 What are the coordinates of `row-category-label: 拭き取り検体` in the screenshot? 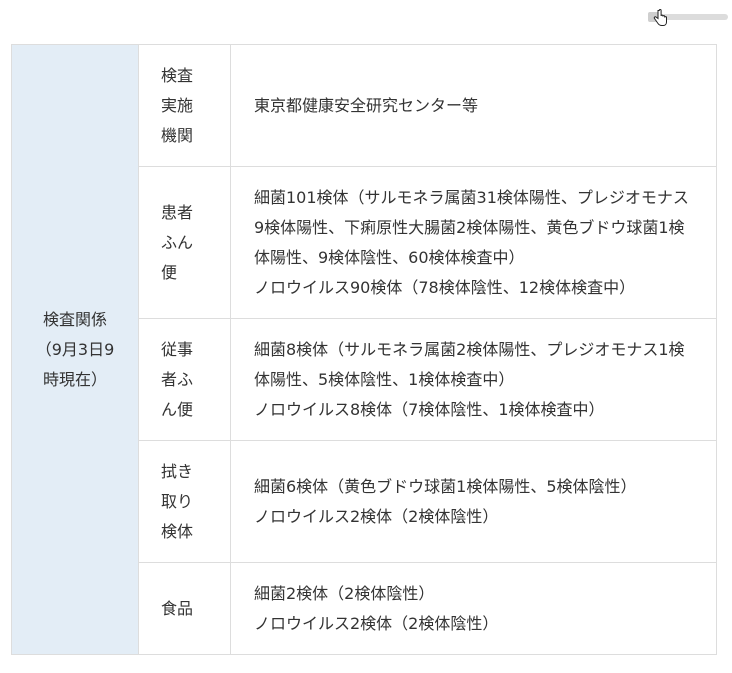 It's located at (177, 501).